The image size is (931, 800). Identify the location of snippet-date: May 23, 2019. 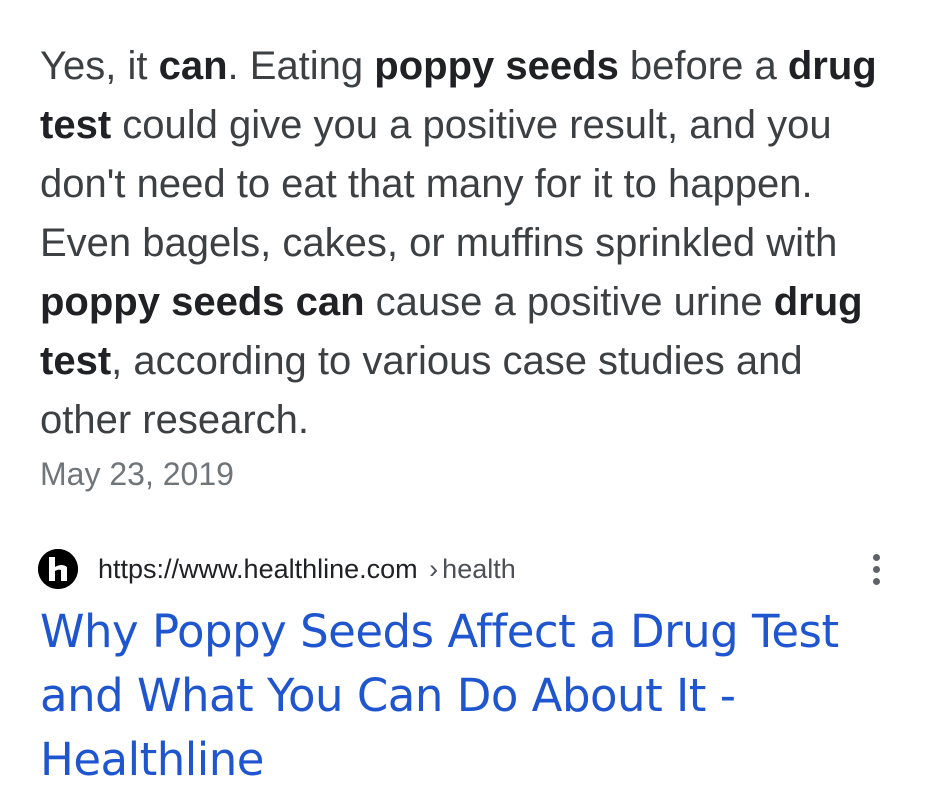
(137, 474).